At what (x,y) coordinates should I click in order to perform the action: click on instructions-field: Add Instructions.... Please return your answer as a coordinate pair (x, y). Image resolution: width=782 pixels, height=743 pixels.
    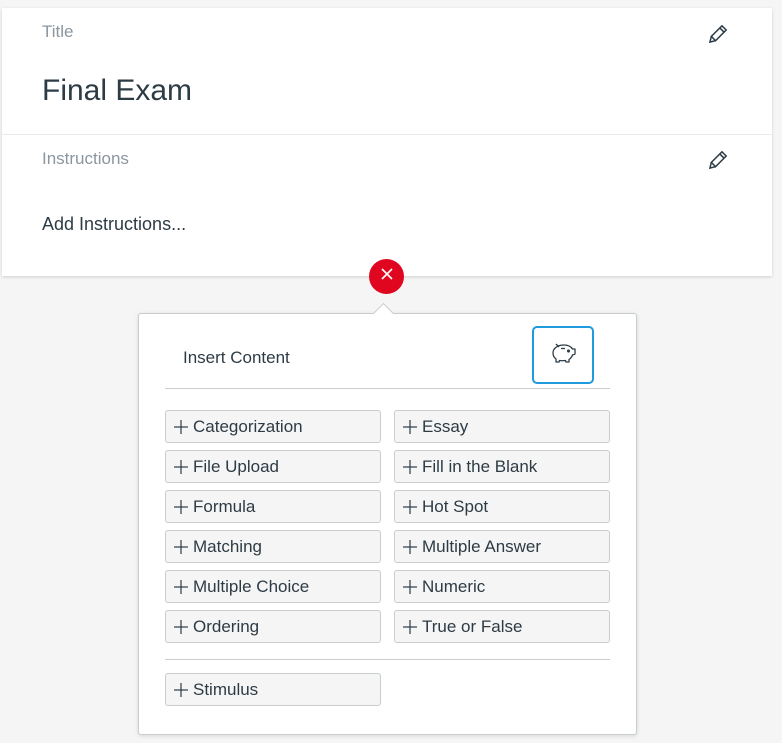
    Looking at the image, I should click on (114, 224).